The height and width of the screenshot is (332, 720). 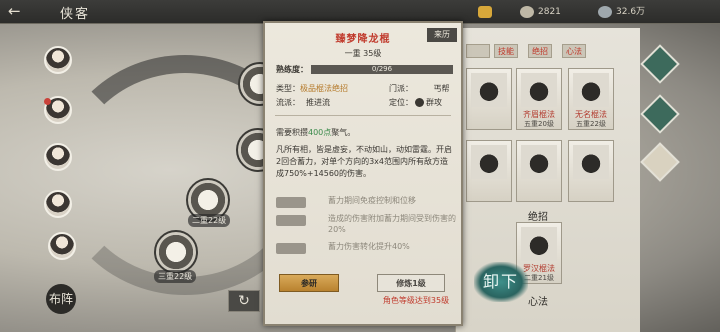 I want to click on type-row: 类型：极品棍法绝招, so click(x=312, y=88).